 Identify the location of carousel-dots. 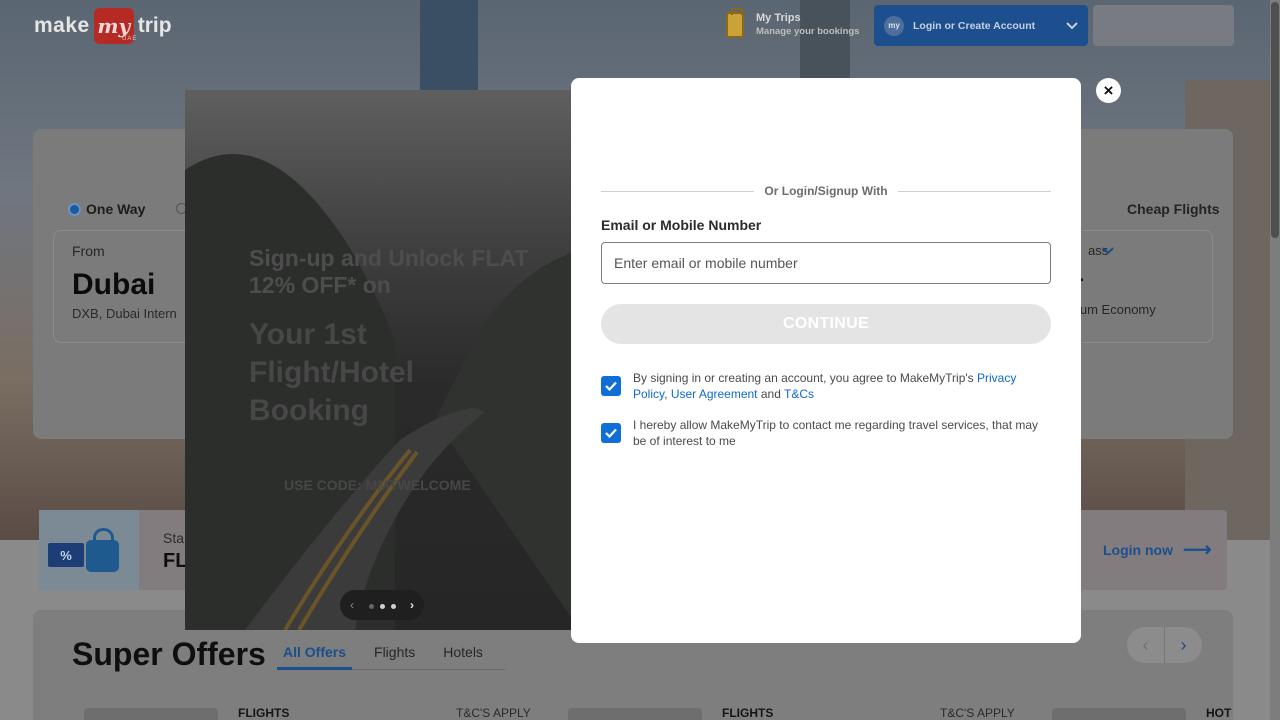
(382, 605).